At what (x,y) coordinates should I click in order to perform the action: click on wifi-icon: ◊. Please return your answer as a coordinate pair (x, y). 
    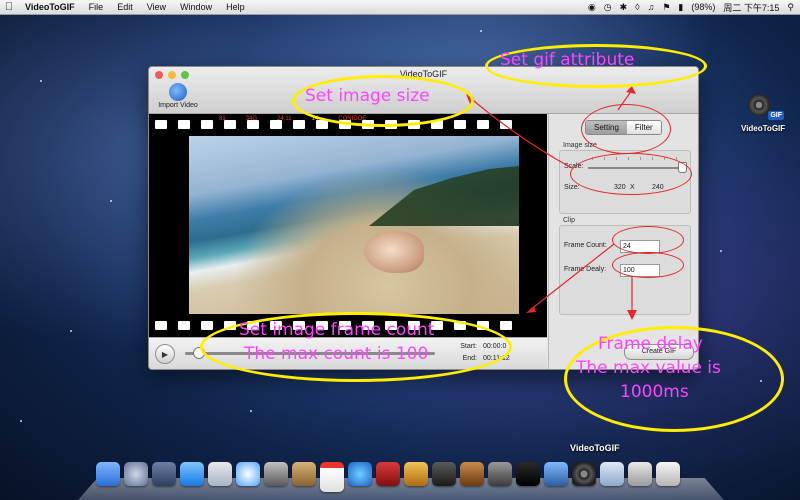
    Looking at the image, I should click on (637, 7).